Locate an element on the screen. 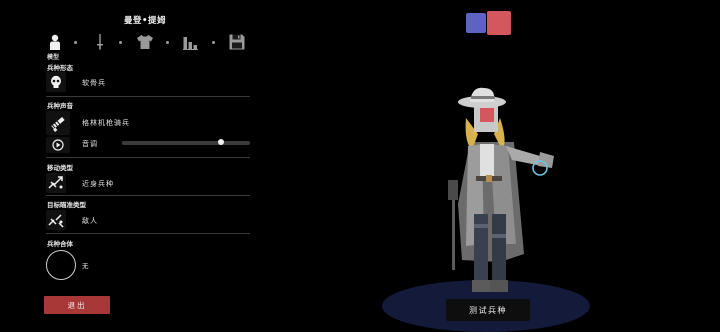 This screenshot has width=720, height=332. tab-weapon is located at coordinates (100, 42).